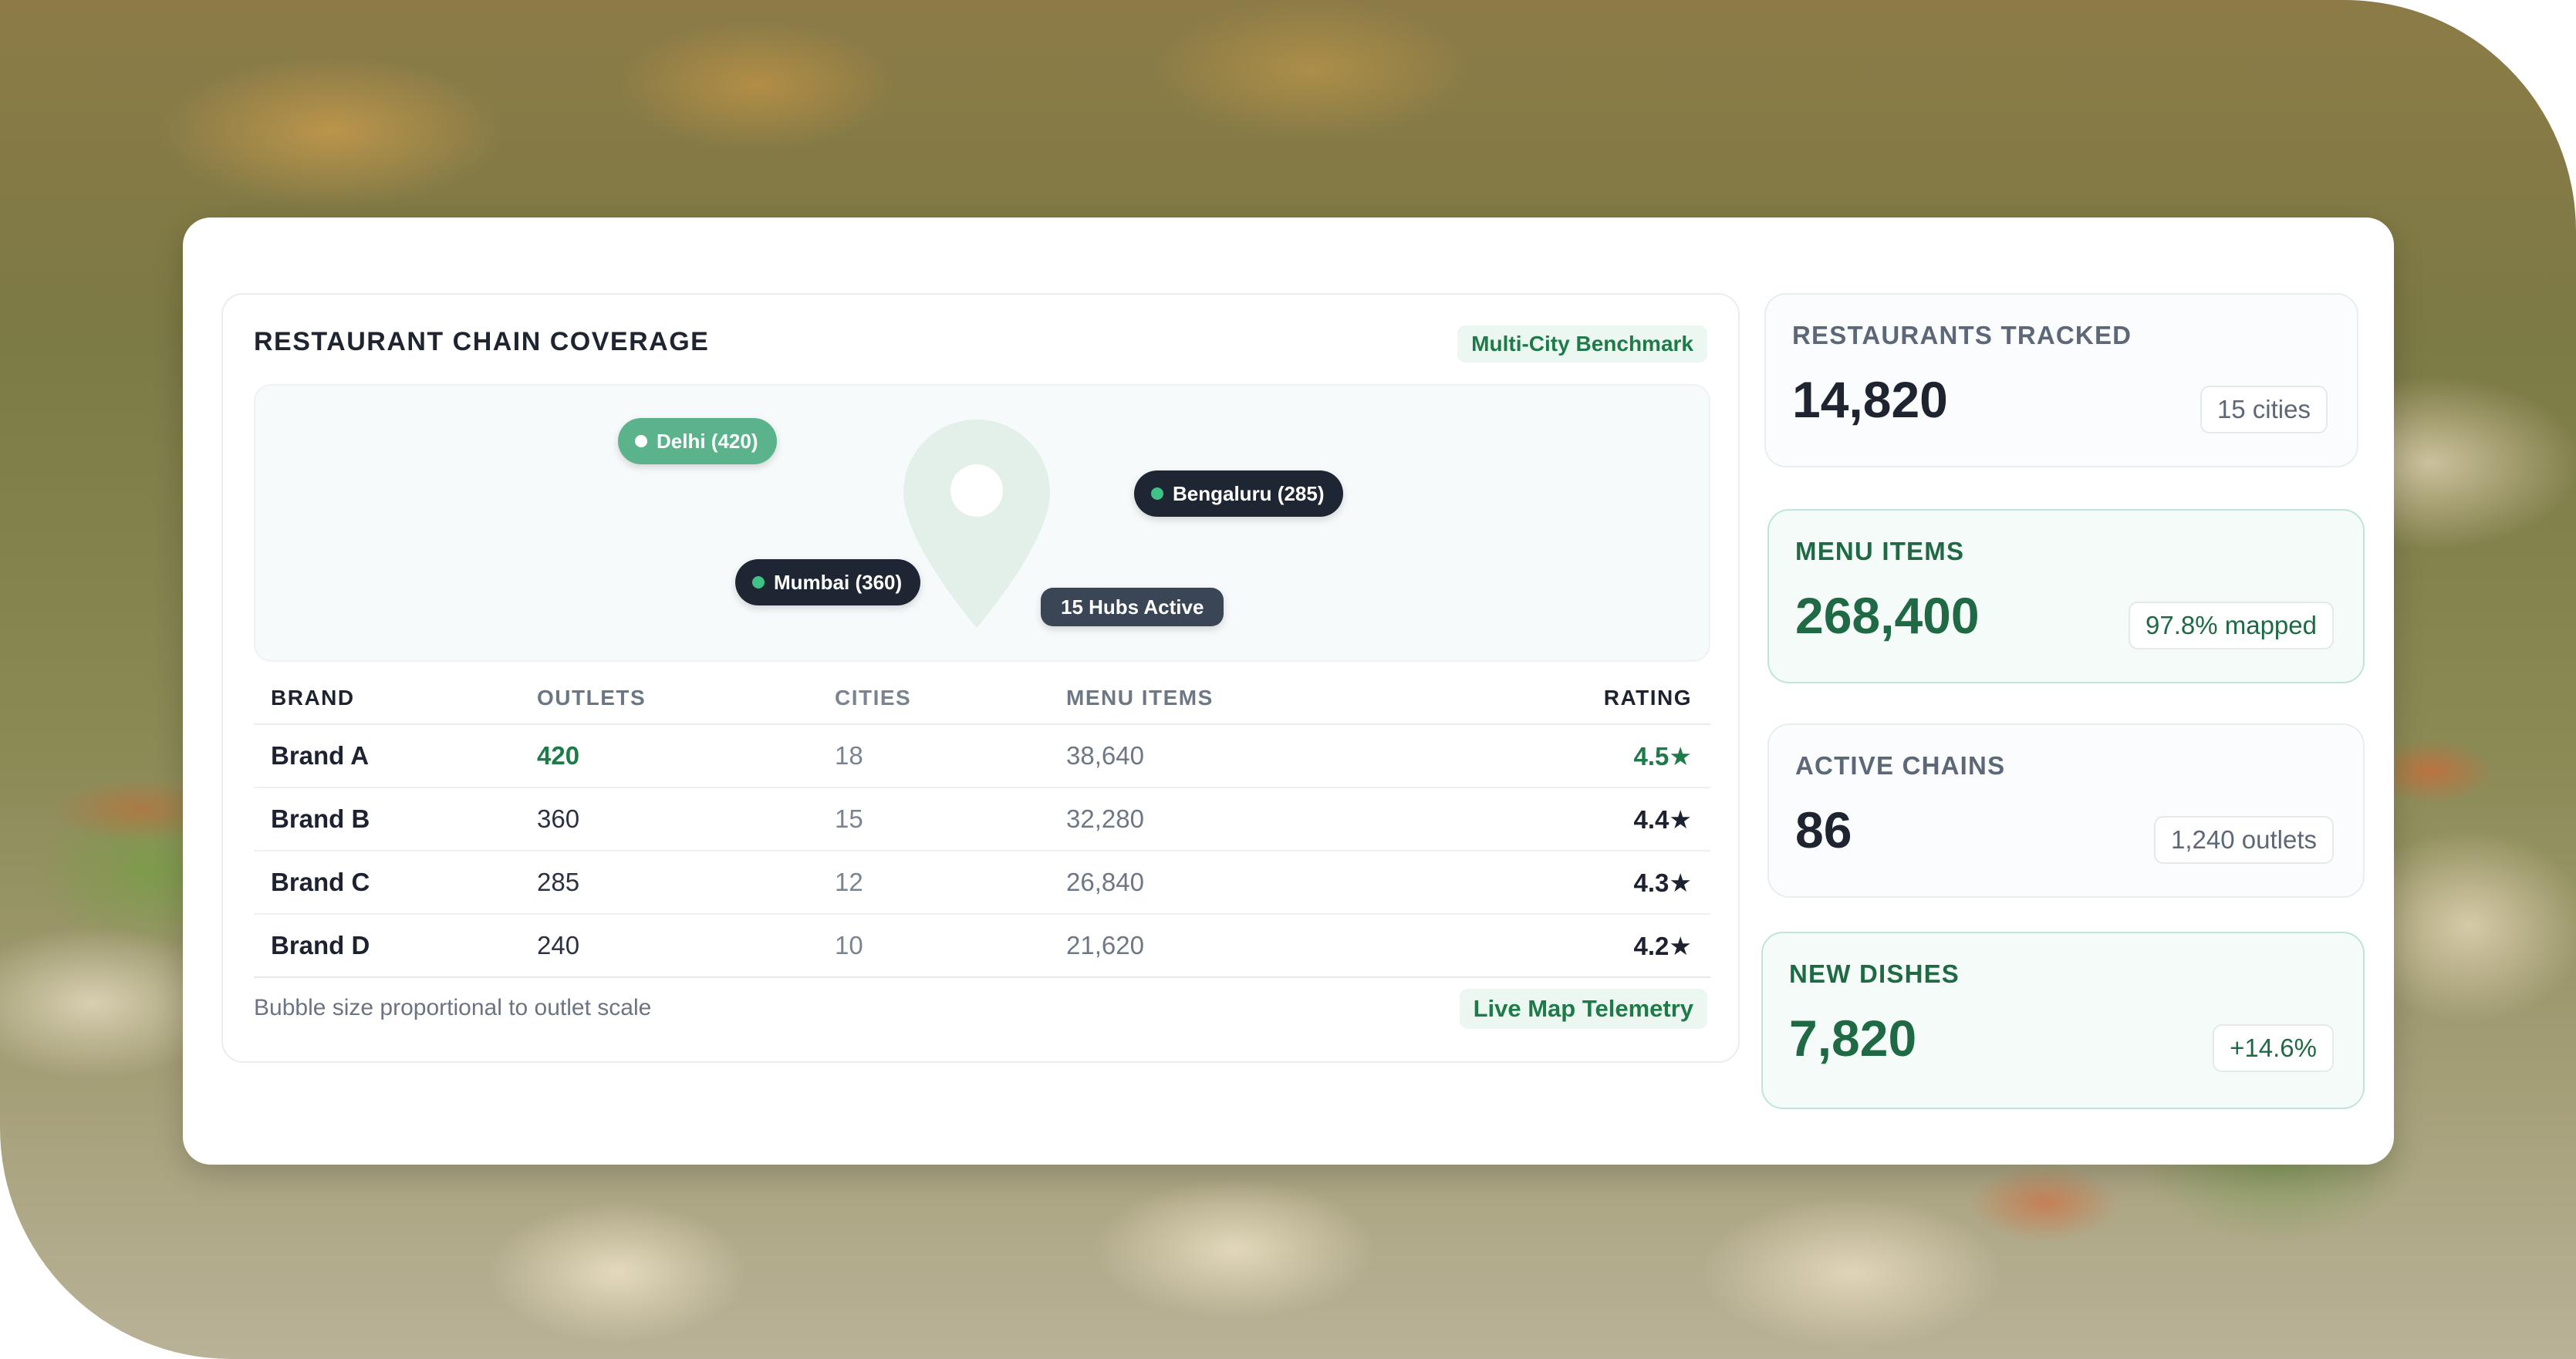  I want to click on benchmark-tag: Multi-City Benchmark, so click(1582, 344).